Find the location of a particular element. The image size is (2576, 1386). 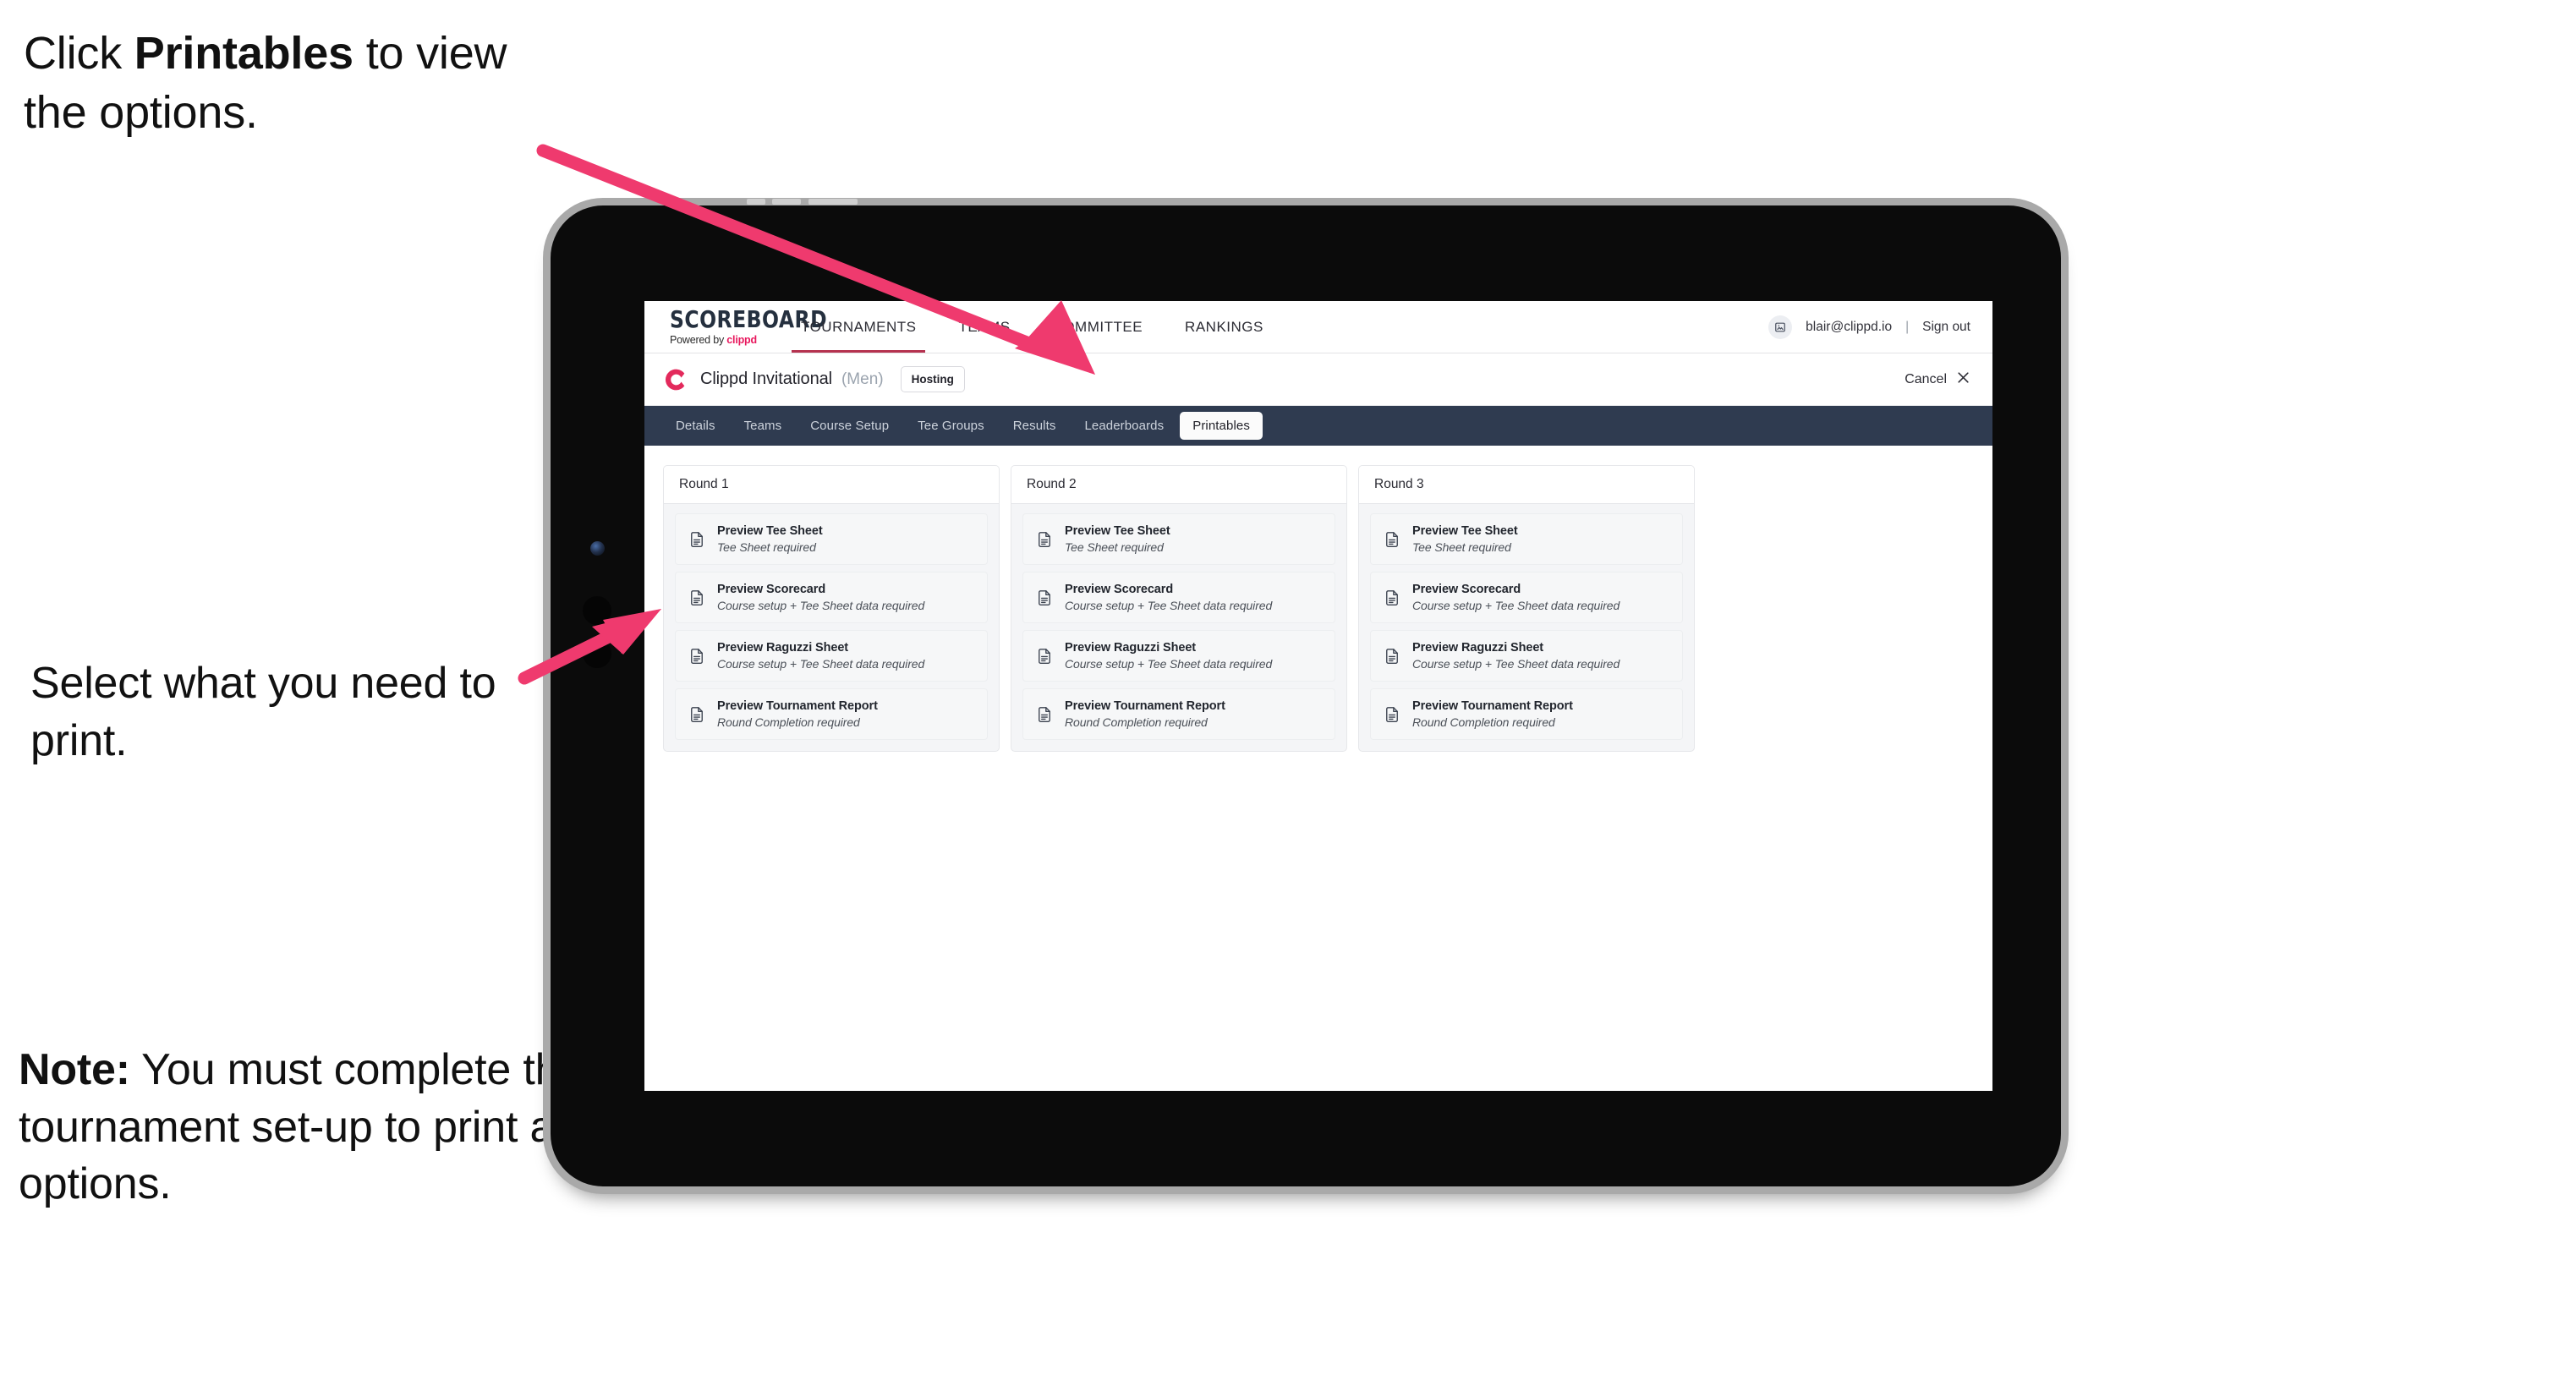

logo-tagline: Powered by clippd is located at coordinates (725, 340).